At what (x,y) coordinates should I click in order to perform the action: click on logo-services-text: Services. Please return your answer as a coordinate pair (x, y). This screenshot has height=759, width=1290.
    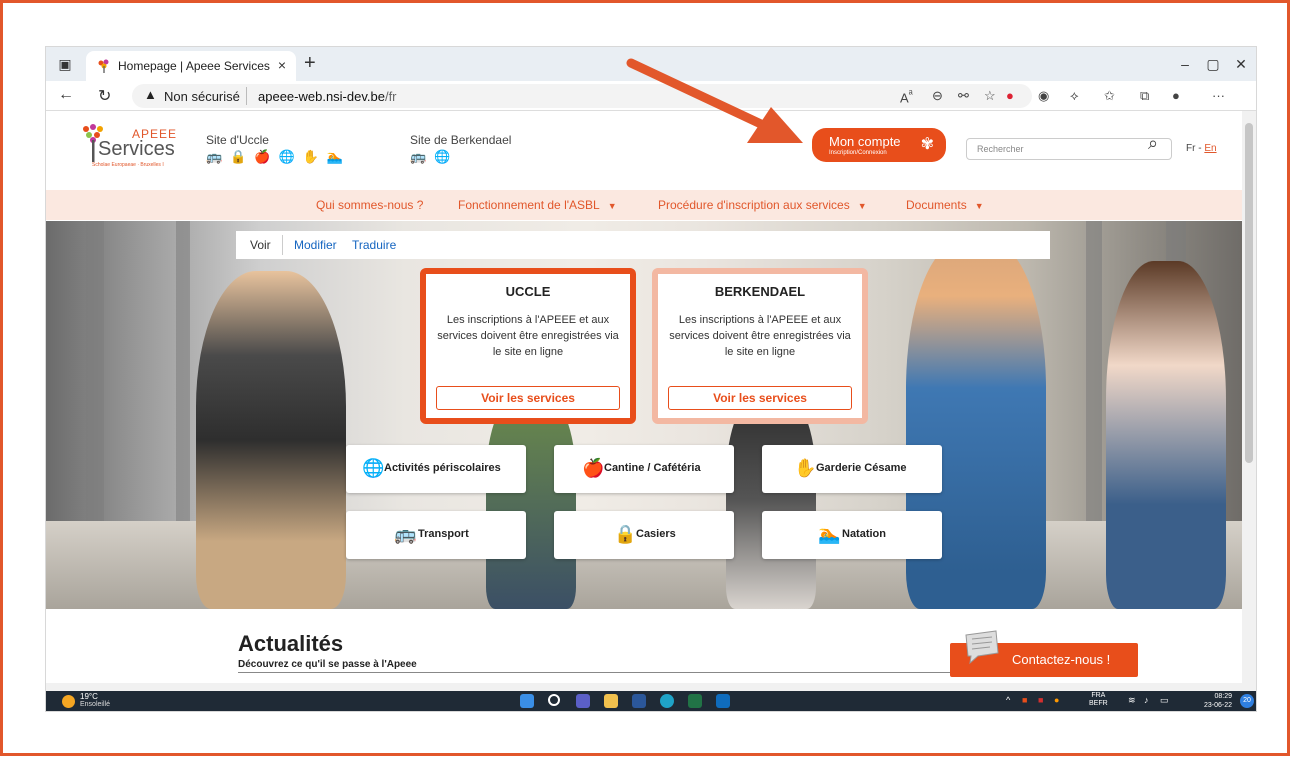
    Looking at the image, I should click on (136, 149).